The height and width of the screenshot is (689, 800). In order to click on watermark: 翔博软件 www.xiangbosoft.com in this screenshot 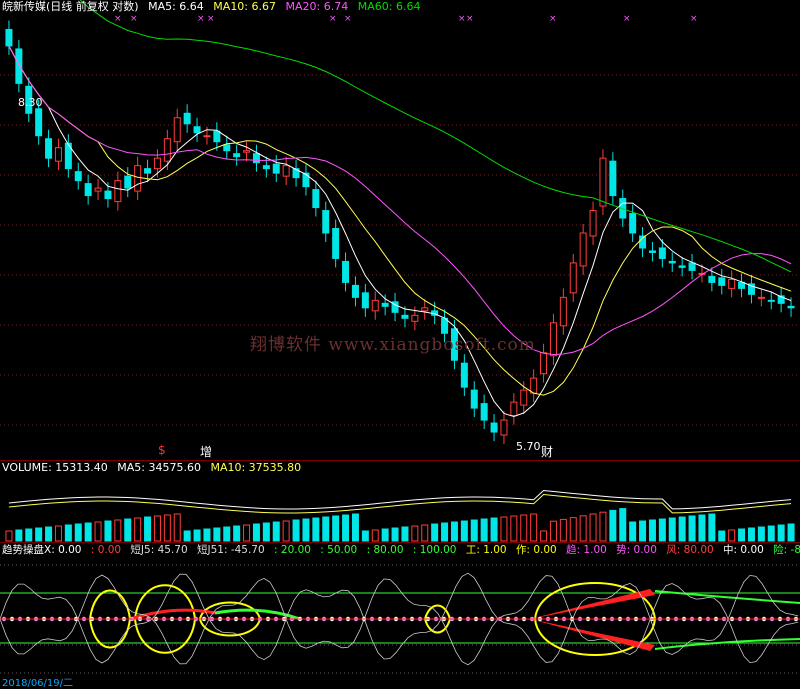, I will do `click(393, 345)`.